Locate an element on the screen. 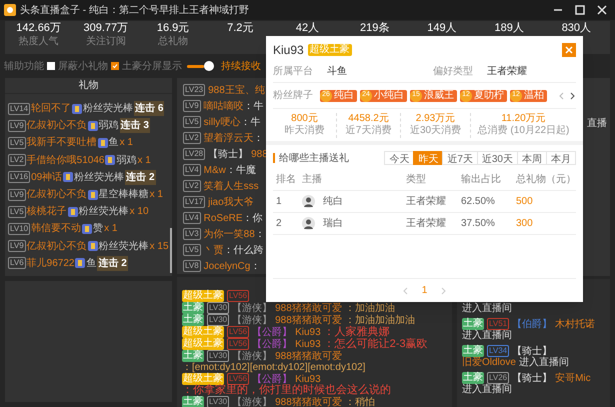 The height and width of the screenshot is (407, 615). fan-badge-name: 温柏 is located at coordinates (534, 95).